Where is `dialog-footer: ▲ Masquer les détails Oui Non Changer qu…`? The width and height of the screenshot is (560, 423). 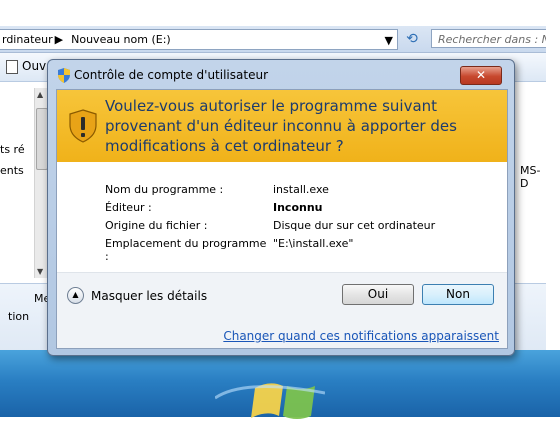 dialog-footer: ▲ Masquer les détails Oui Non Changer qu… is located at coordinates (282, 310).